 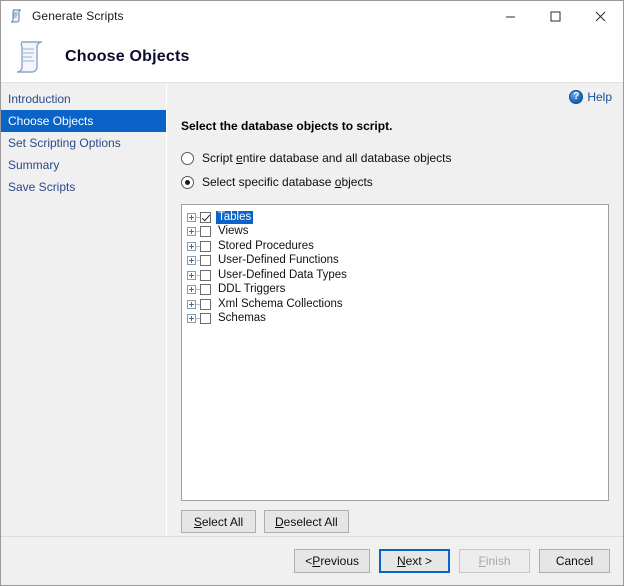 I want to click on page-header: Choose Objects, so click(x=312, y=57).